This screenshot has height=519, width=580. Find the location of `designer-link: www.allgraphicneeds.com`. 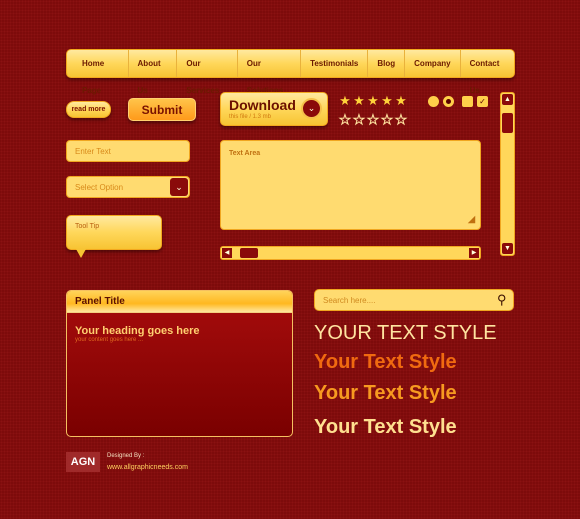

designer-link: www.allgraphicneeds.com is located at coordinates (147, 467).